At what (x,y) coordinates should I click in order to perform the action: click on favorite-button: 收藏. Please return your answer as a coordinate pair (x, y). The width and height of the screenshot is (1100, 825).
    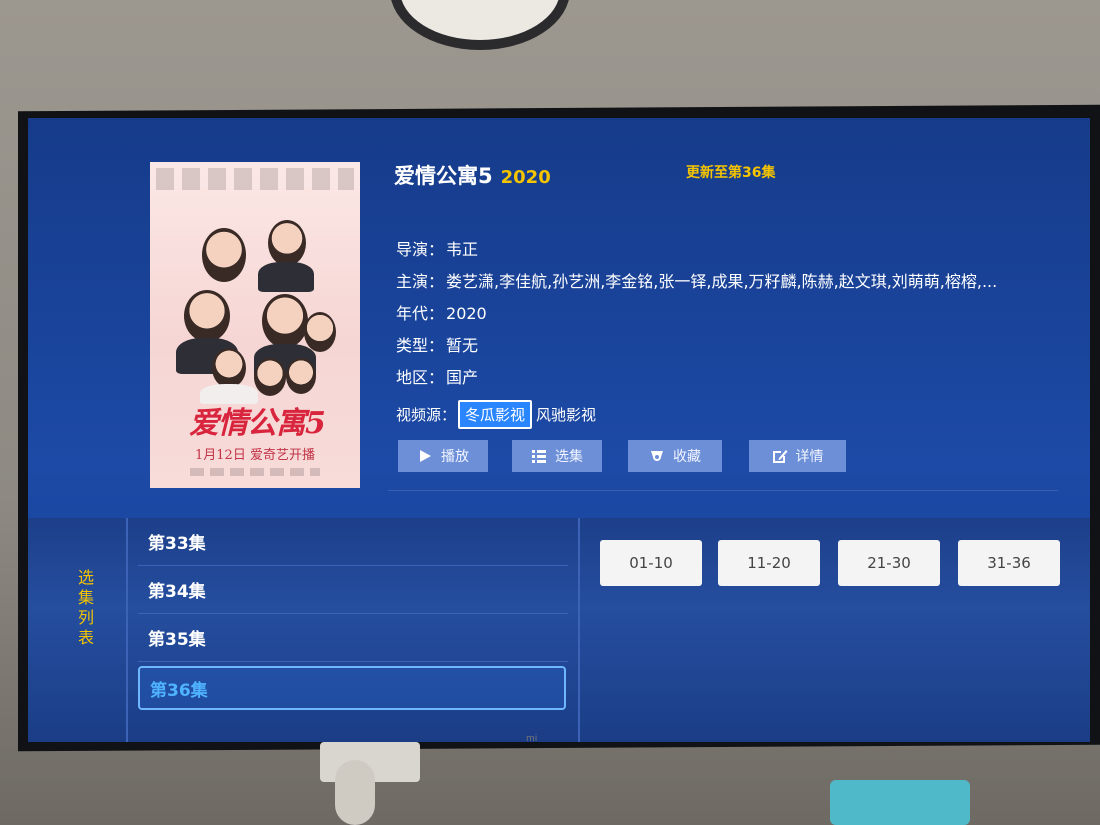
    Looking at the image, I should click on (675, 456).